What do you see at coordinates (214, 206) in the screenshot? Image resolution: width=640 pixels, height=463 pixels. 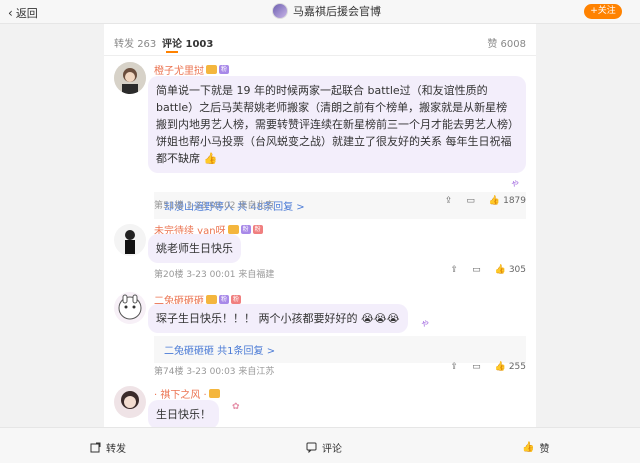 I see `comment-meta: 第51楼 3-23 00:02 来自北京` at bounding box center [214, 206].